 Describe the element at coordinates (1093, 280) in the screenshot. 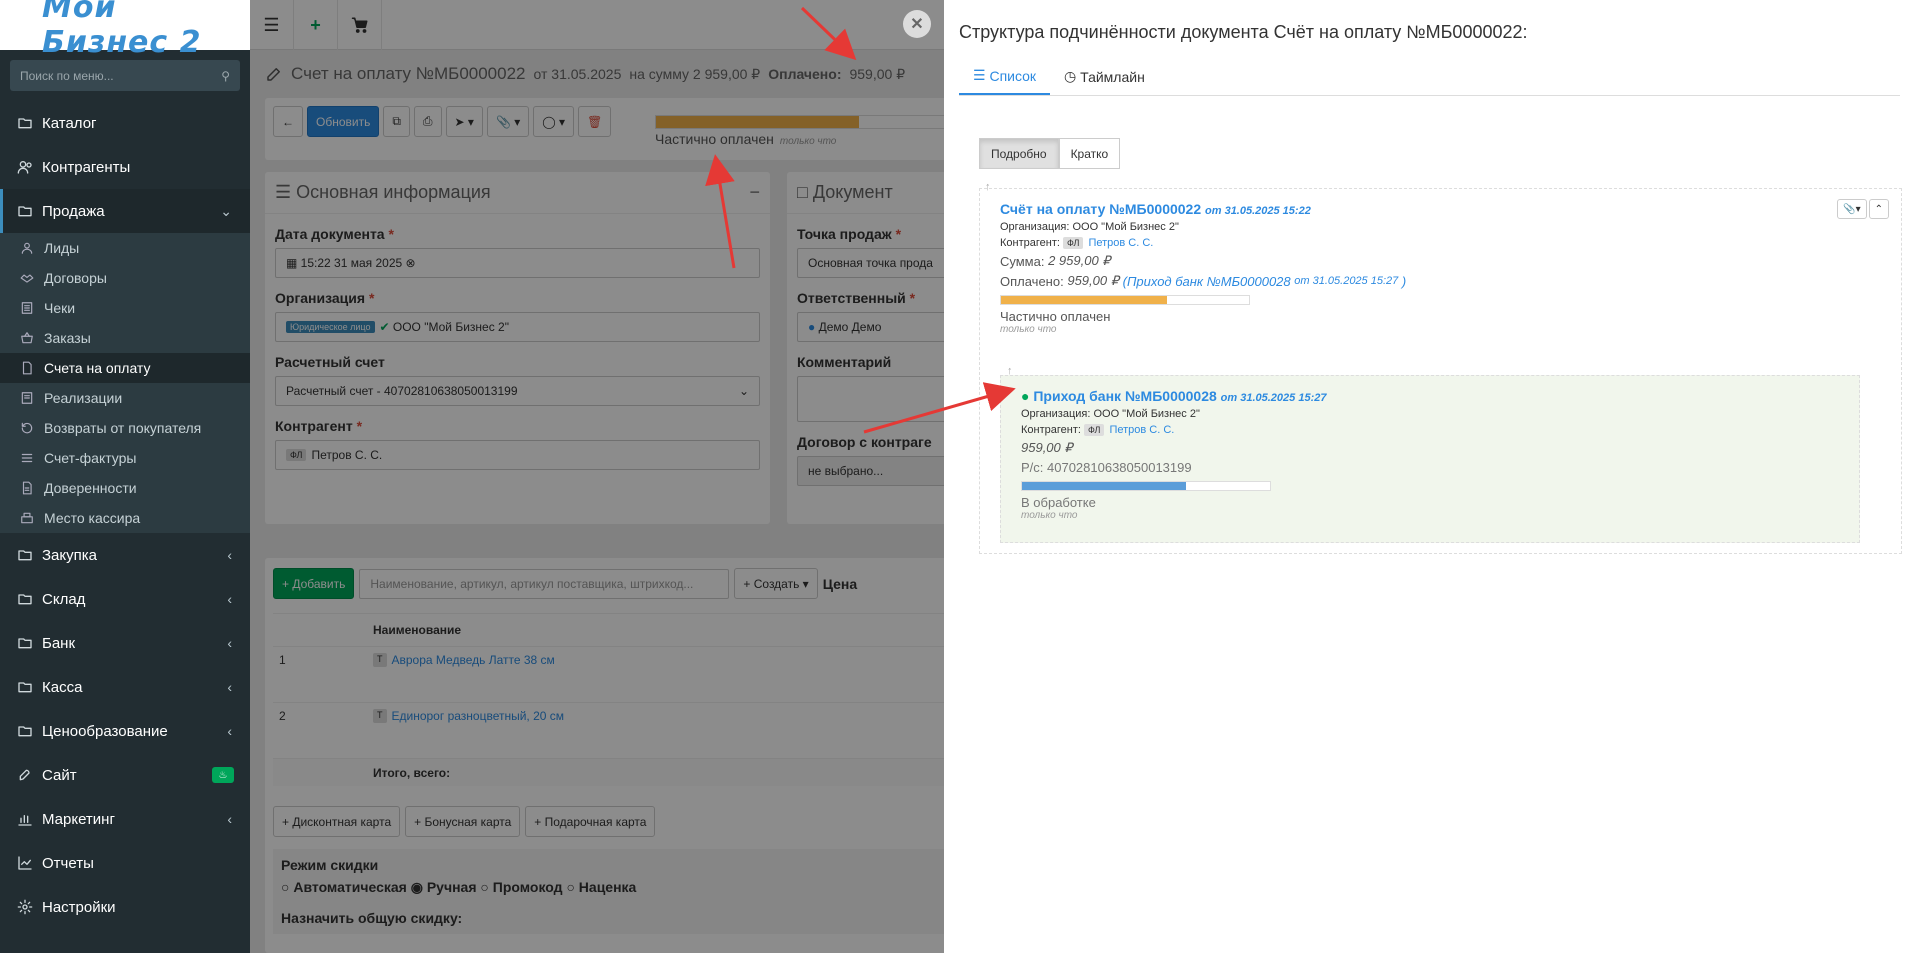

I see `root-paid-value: 959,00 ₽` at that location.